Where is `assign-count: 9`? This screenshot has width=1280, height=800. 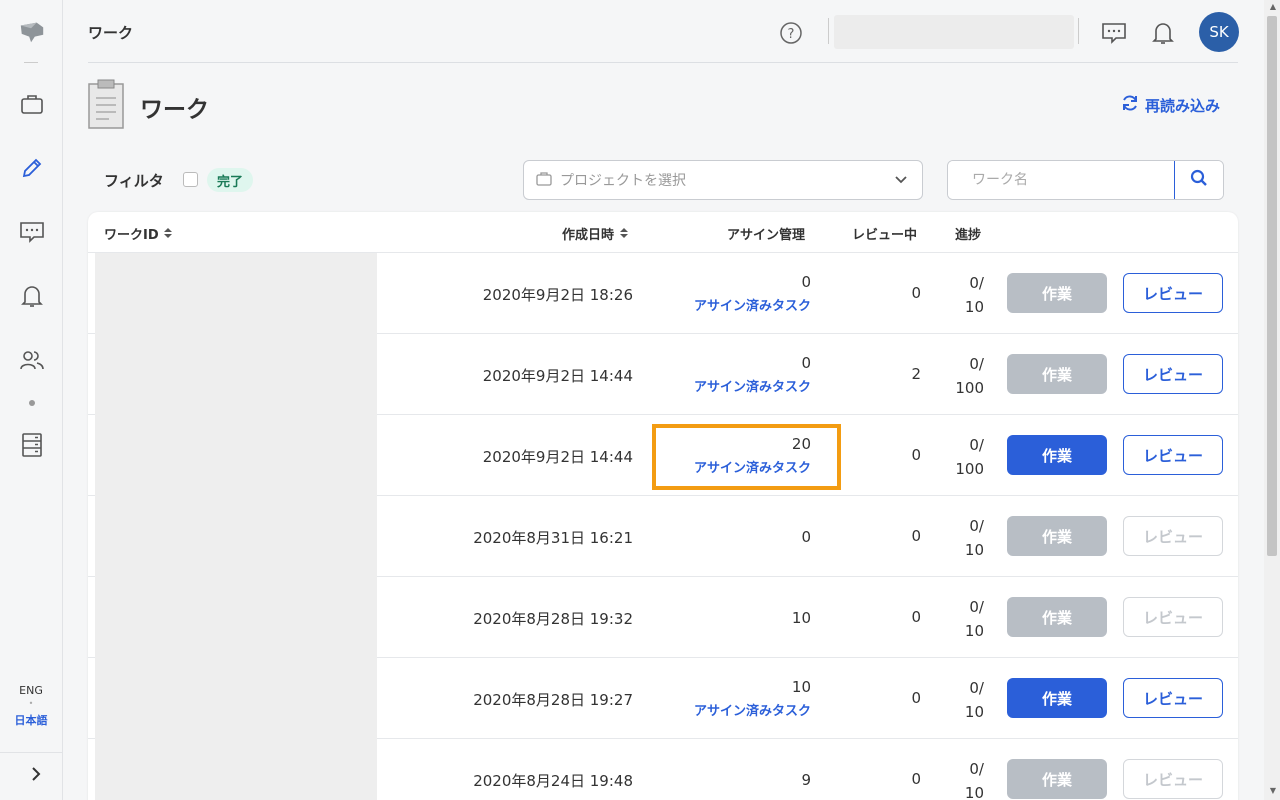 assign-count: 9 is located at coordinates (806, 780).